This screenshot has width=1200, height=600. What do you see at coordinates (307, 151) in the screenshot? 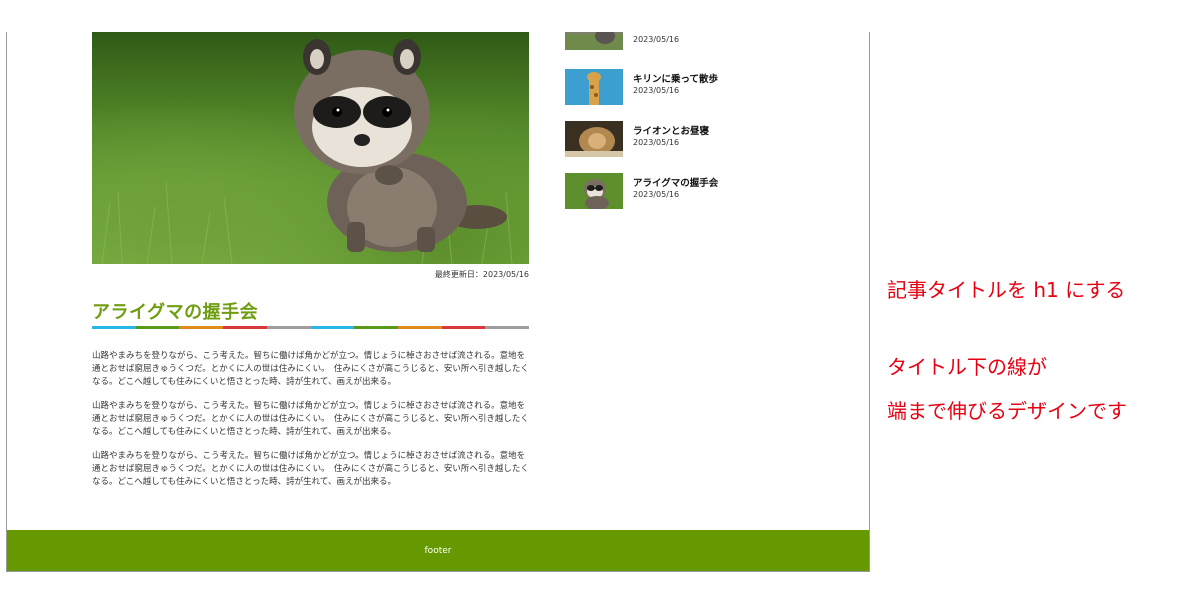
I see `raccoon-image` at bounding box center [307, 151].